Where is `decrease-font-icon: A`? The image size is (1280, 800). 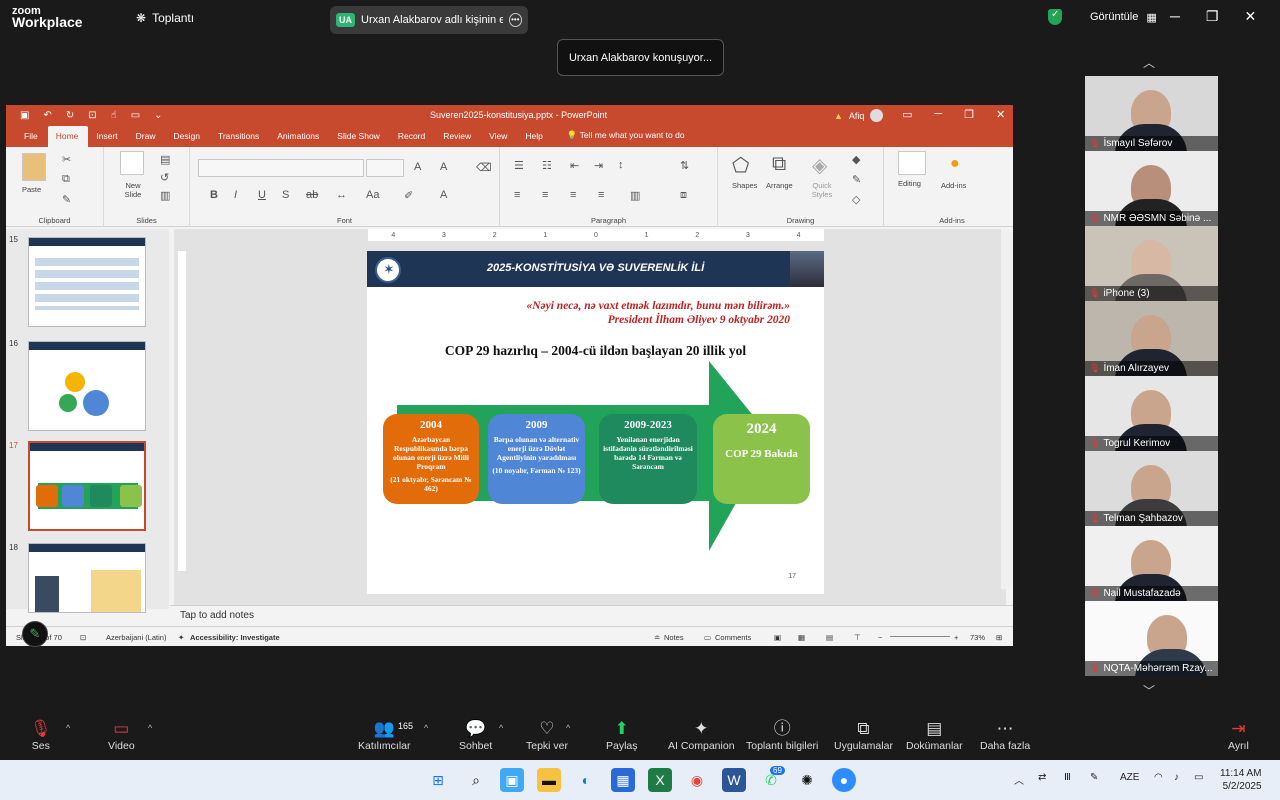
decrease-font-icon: A is located at coordinates (443, 167).